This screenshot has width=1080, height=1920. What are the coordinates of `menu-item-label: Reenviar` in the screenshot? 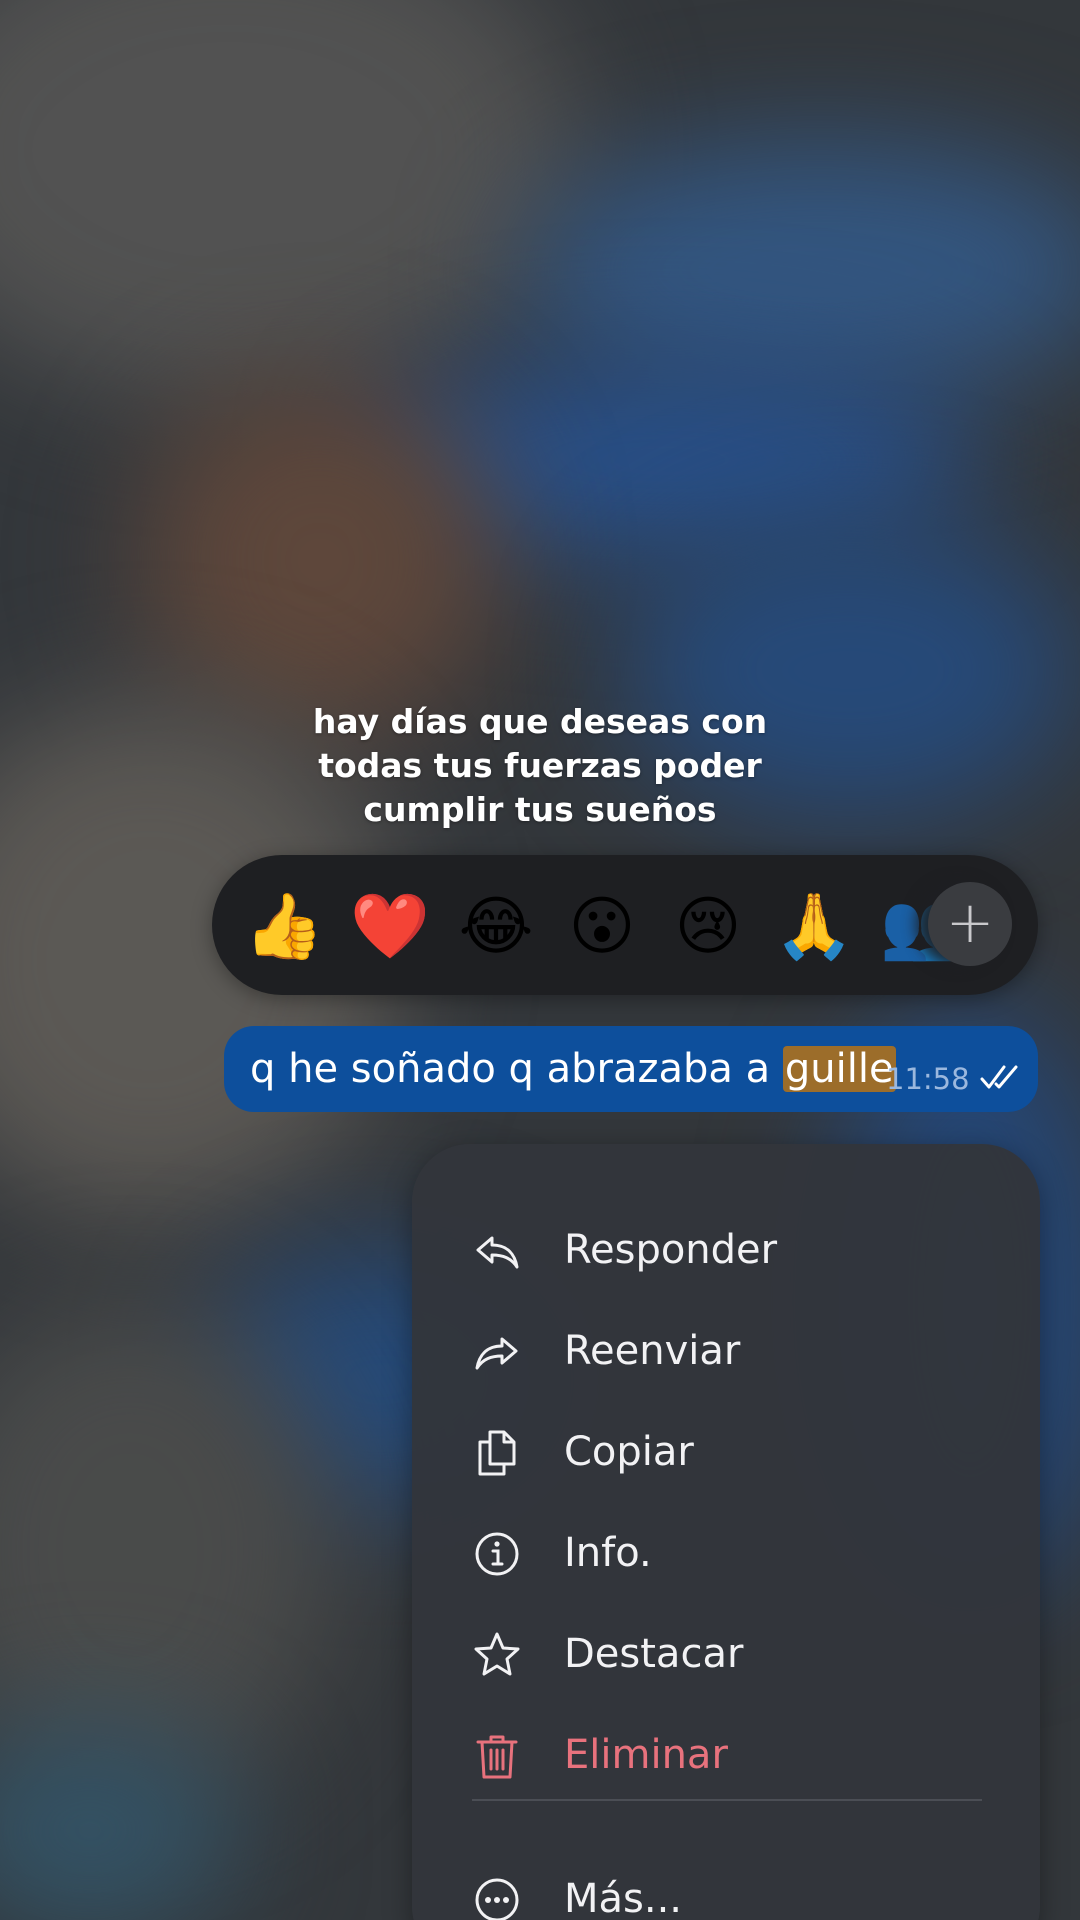 It's located at (652, 1351).